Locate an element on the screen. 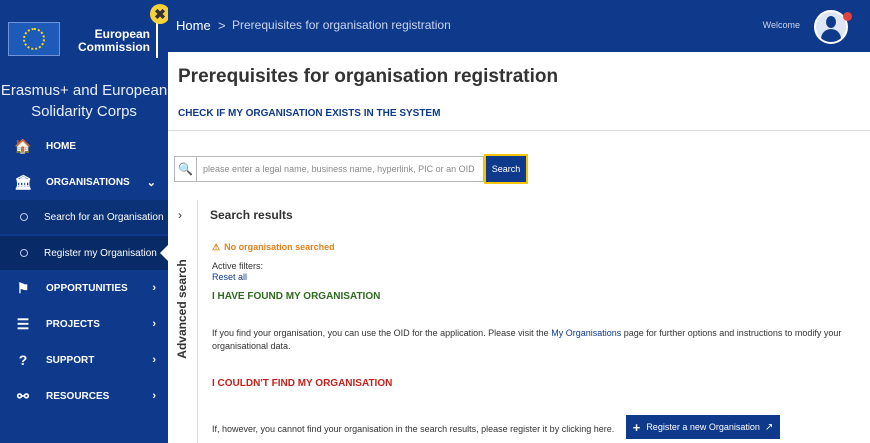 The height and width of the screenshot is (443, 870). sidebar-item-opportunities: ⚑ OPPORTUNITIES › is located at coordinates (84, 288).